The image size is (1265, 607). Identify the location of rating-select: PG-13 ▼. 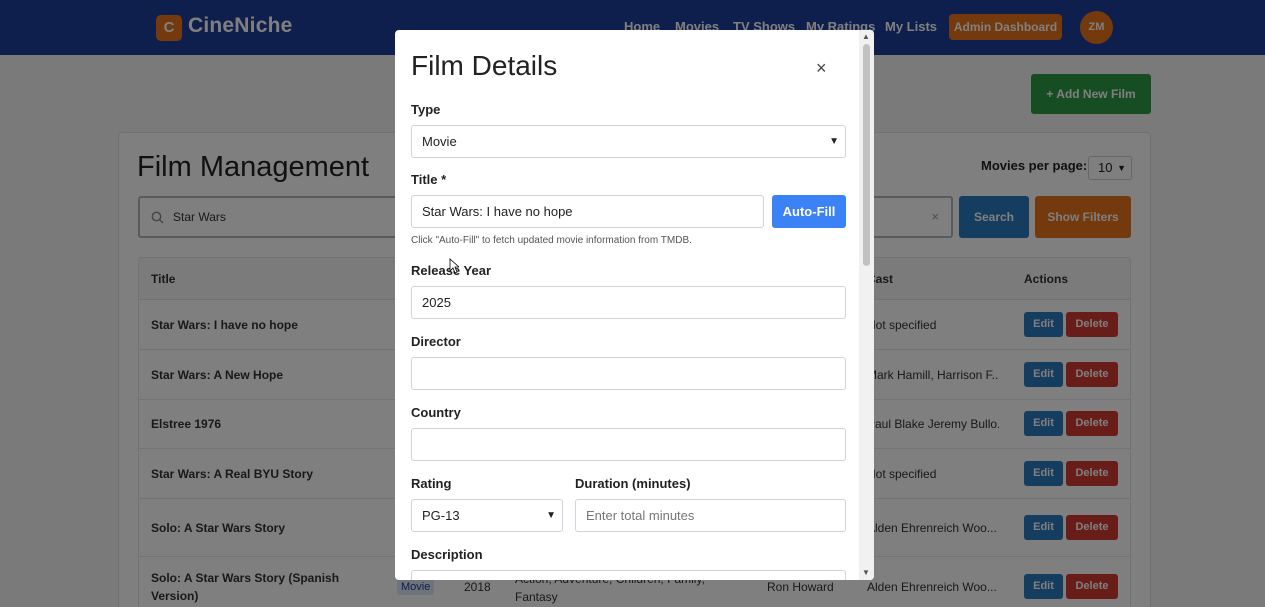
(487, 515).